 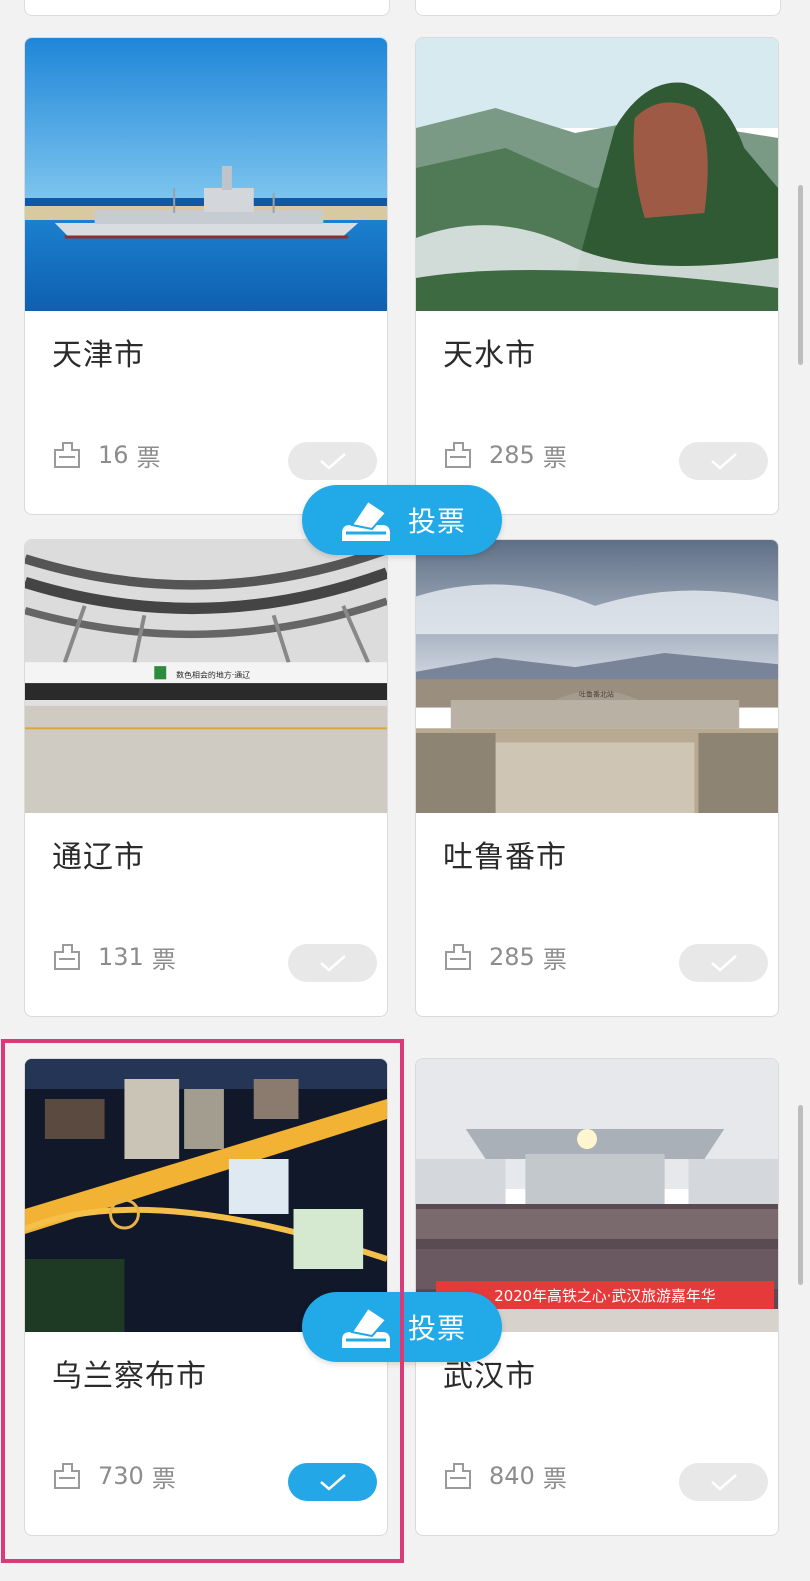 What do you see at coordinates (598, 8) in the screenshot?
I see `card-partial-right` at bounding box center [598, 8].